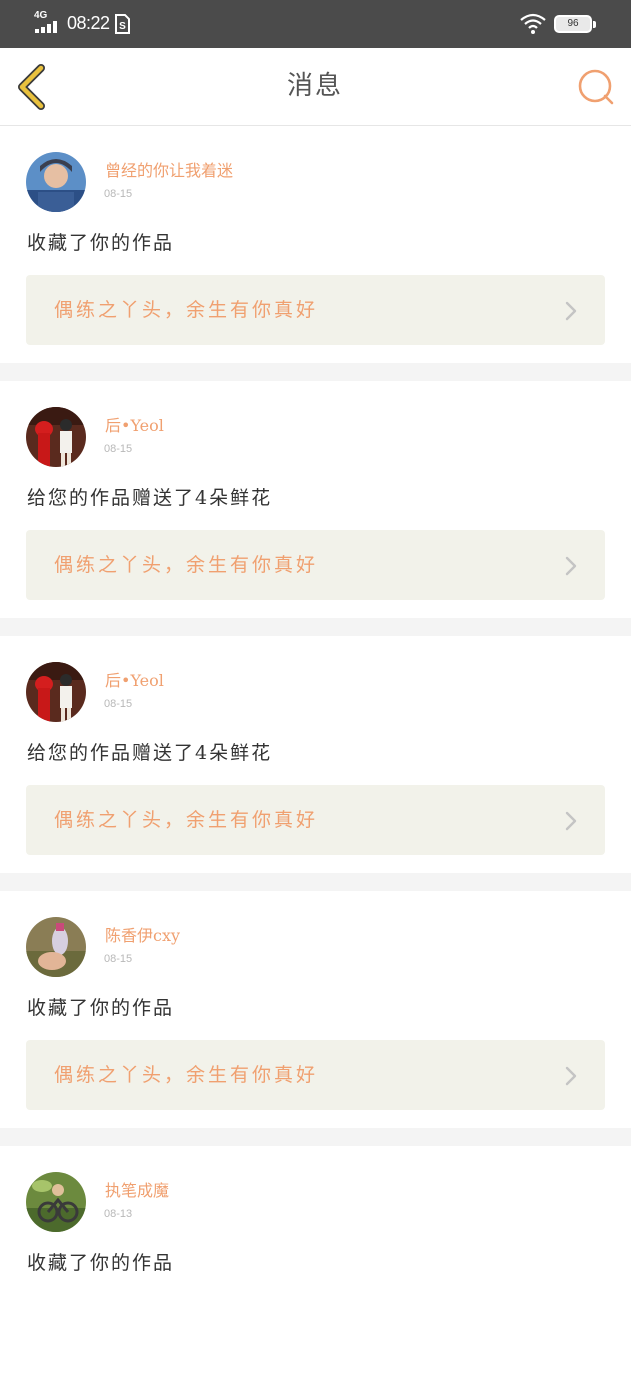 The width and height of the screenshot is (631, 1383). What do you see at coordinates (137, 1191) in the screenshot?
I see `username: 执笔成魔` at bounding box center [137, 1191].